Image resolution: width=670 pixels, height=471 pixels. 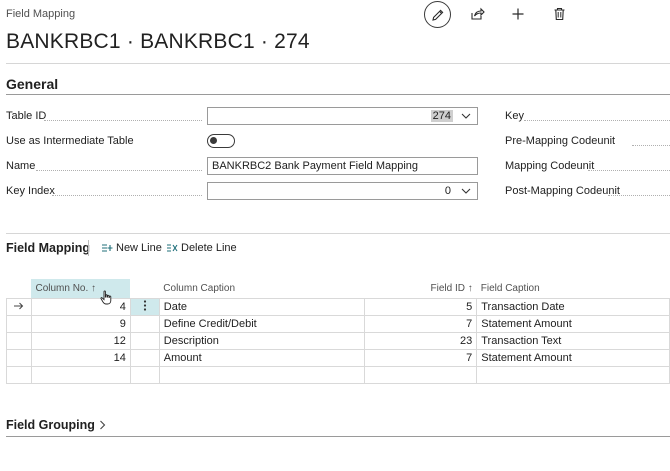 I want to click on share-icon, so click(x=477, y=13).